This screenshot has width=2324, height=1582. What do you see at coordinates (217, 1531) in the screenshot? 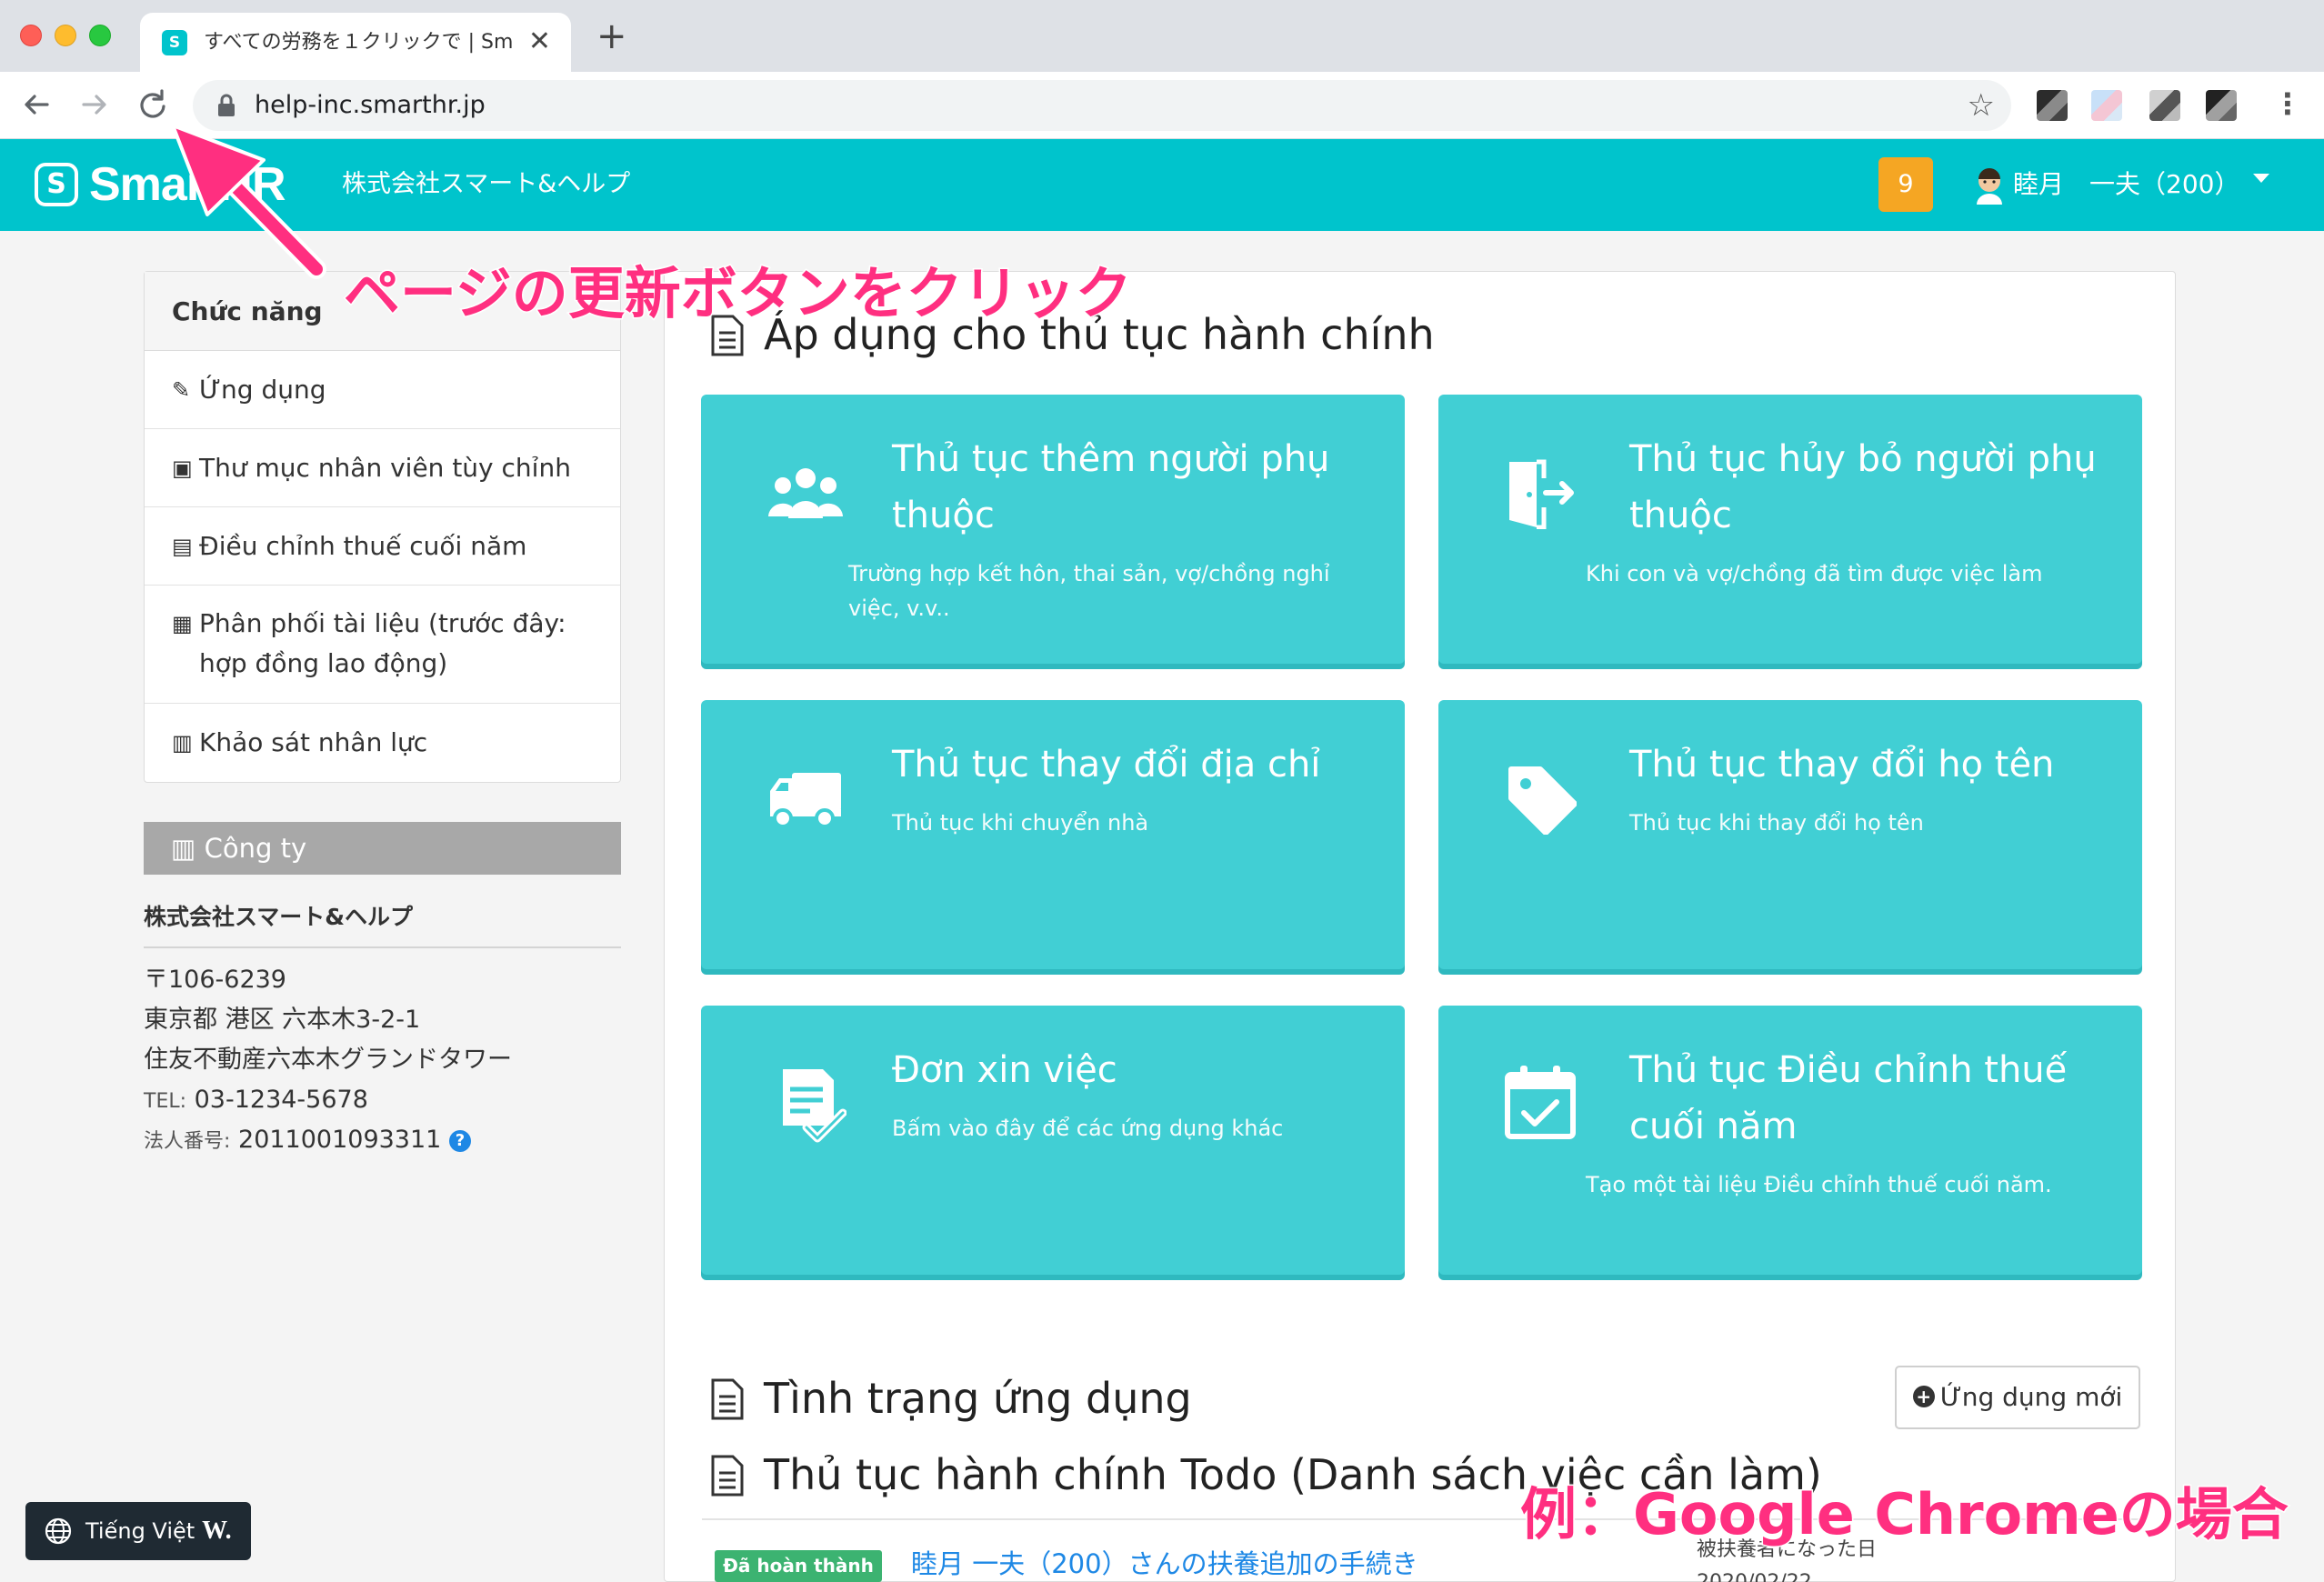
I see `weglot-logo: W.` at bounding box center [217, 1531].